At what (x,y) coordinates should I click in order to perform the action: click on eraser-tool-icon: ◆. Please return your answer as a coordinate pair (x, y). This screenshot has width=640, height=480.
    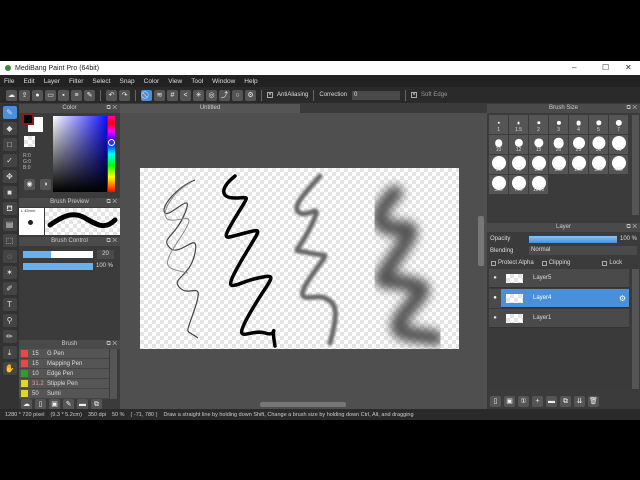
    Looking at the image, I should click on (9, 128).